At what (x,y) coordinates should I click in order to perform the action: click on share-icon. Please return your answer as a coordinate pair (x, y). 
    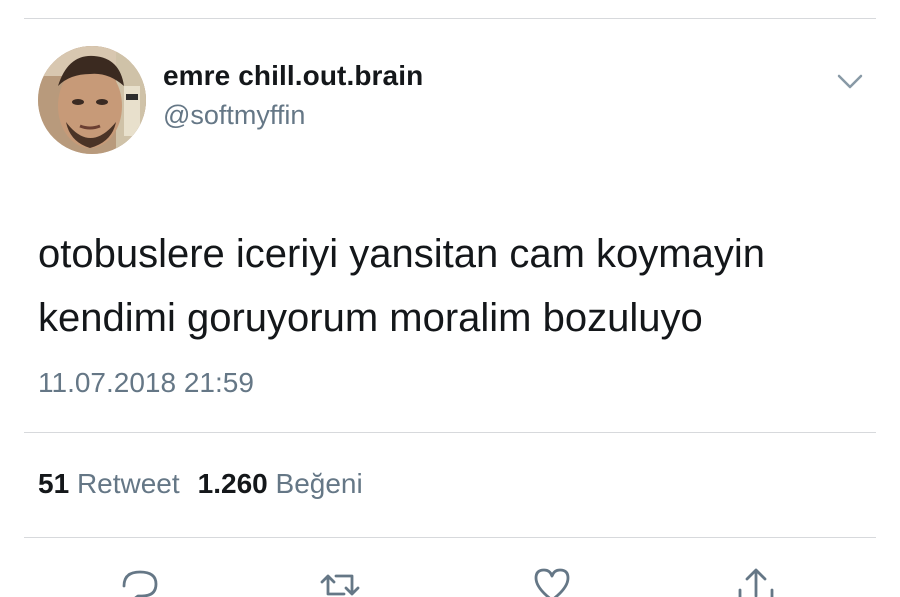
    Looking at the image, I should click on (756, 579).